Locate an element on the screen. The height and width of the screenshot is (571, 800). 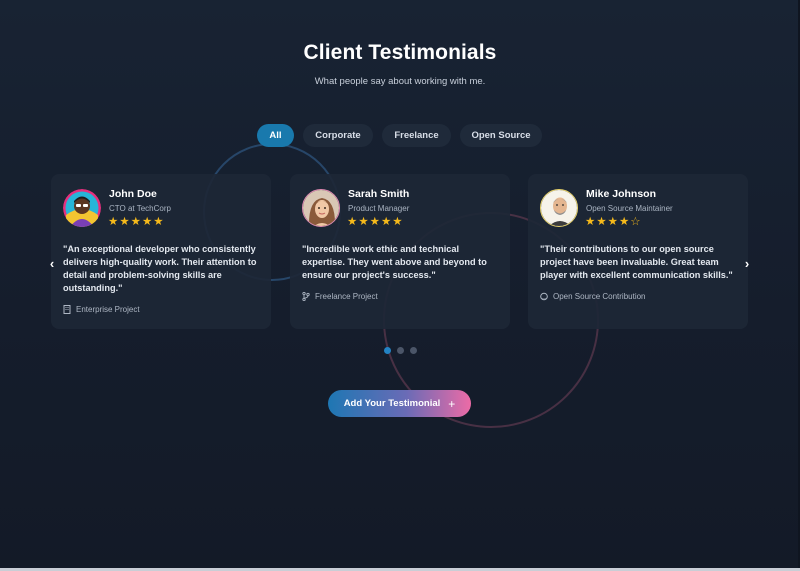
project-tag: Enterprise Project is located at coordinates (101, 309).